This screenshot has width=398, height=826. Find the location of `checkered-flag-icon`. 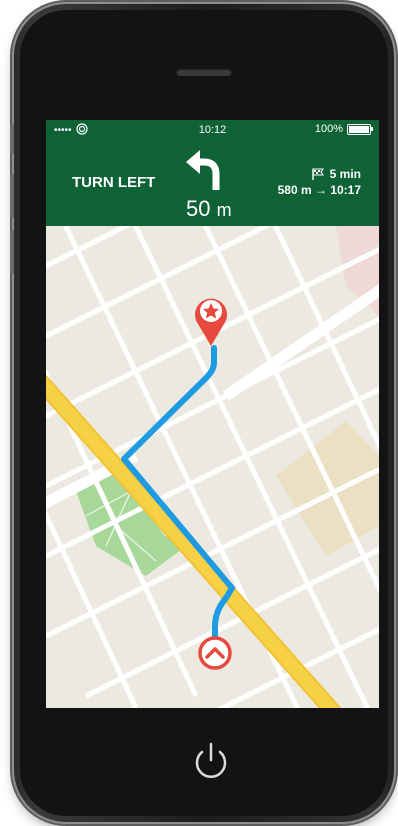

checkered-flag-icon is located at coordinates (317, 174).